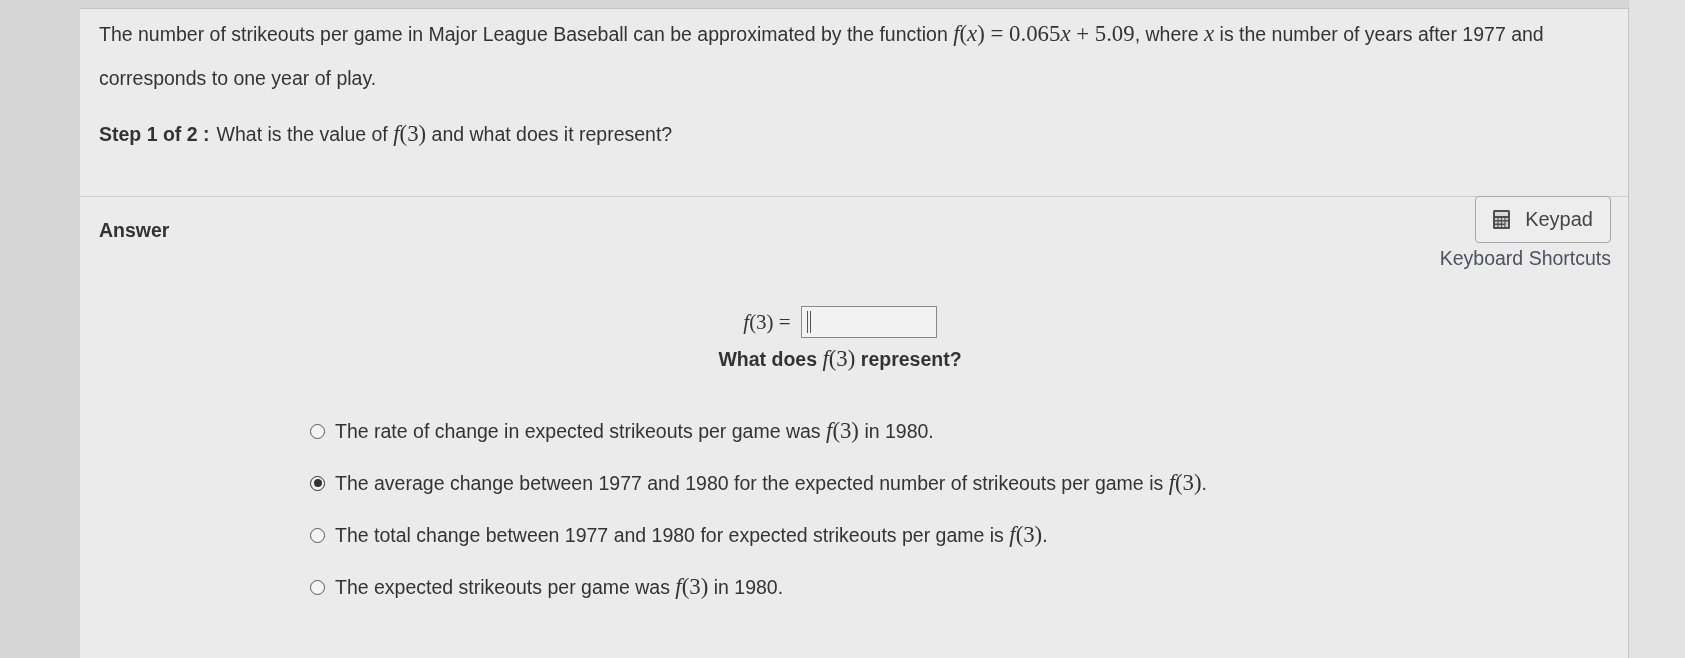 This screenshot has width=1685, height=658. Describe the element at coordinates (840, 359) in the screenshot. I see `answer-question: What does f(3) represent?` at that location.